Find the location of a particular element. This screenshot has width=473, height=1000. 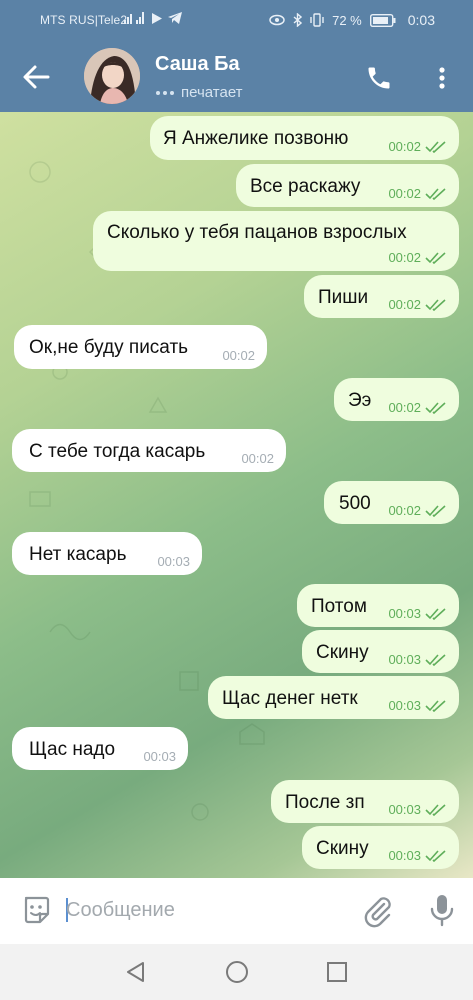

play-store-icon is located at coordinates (157, 18).